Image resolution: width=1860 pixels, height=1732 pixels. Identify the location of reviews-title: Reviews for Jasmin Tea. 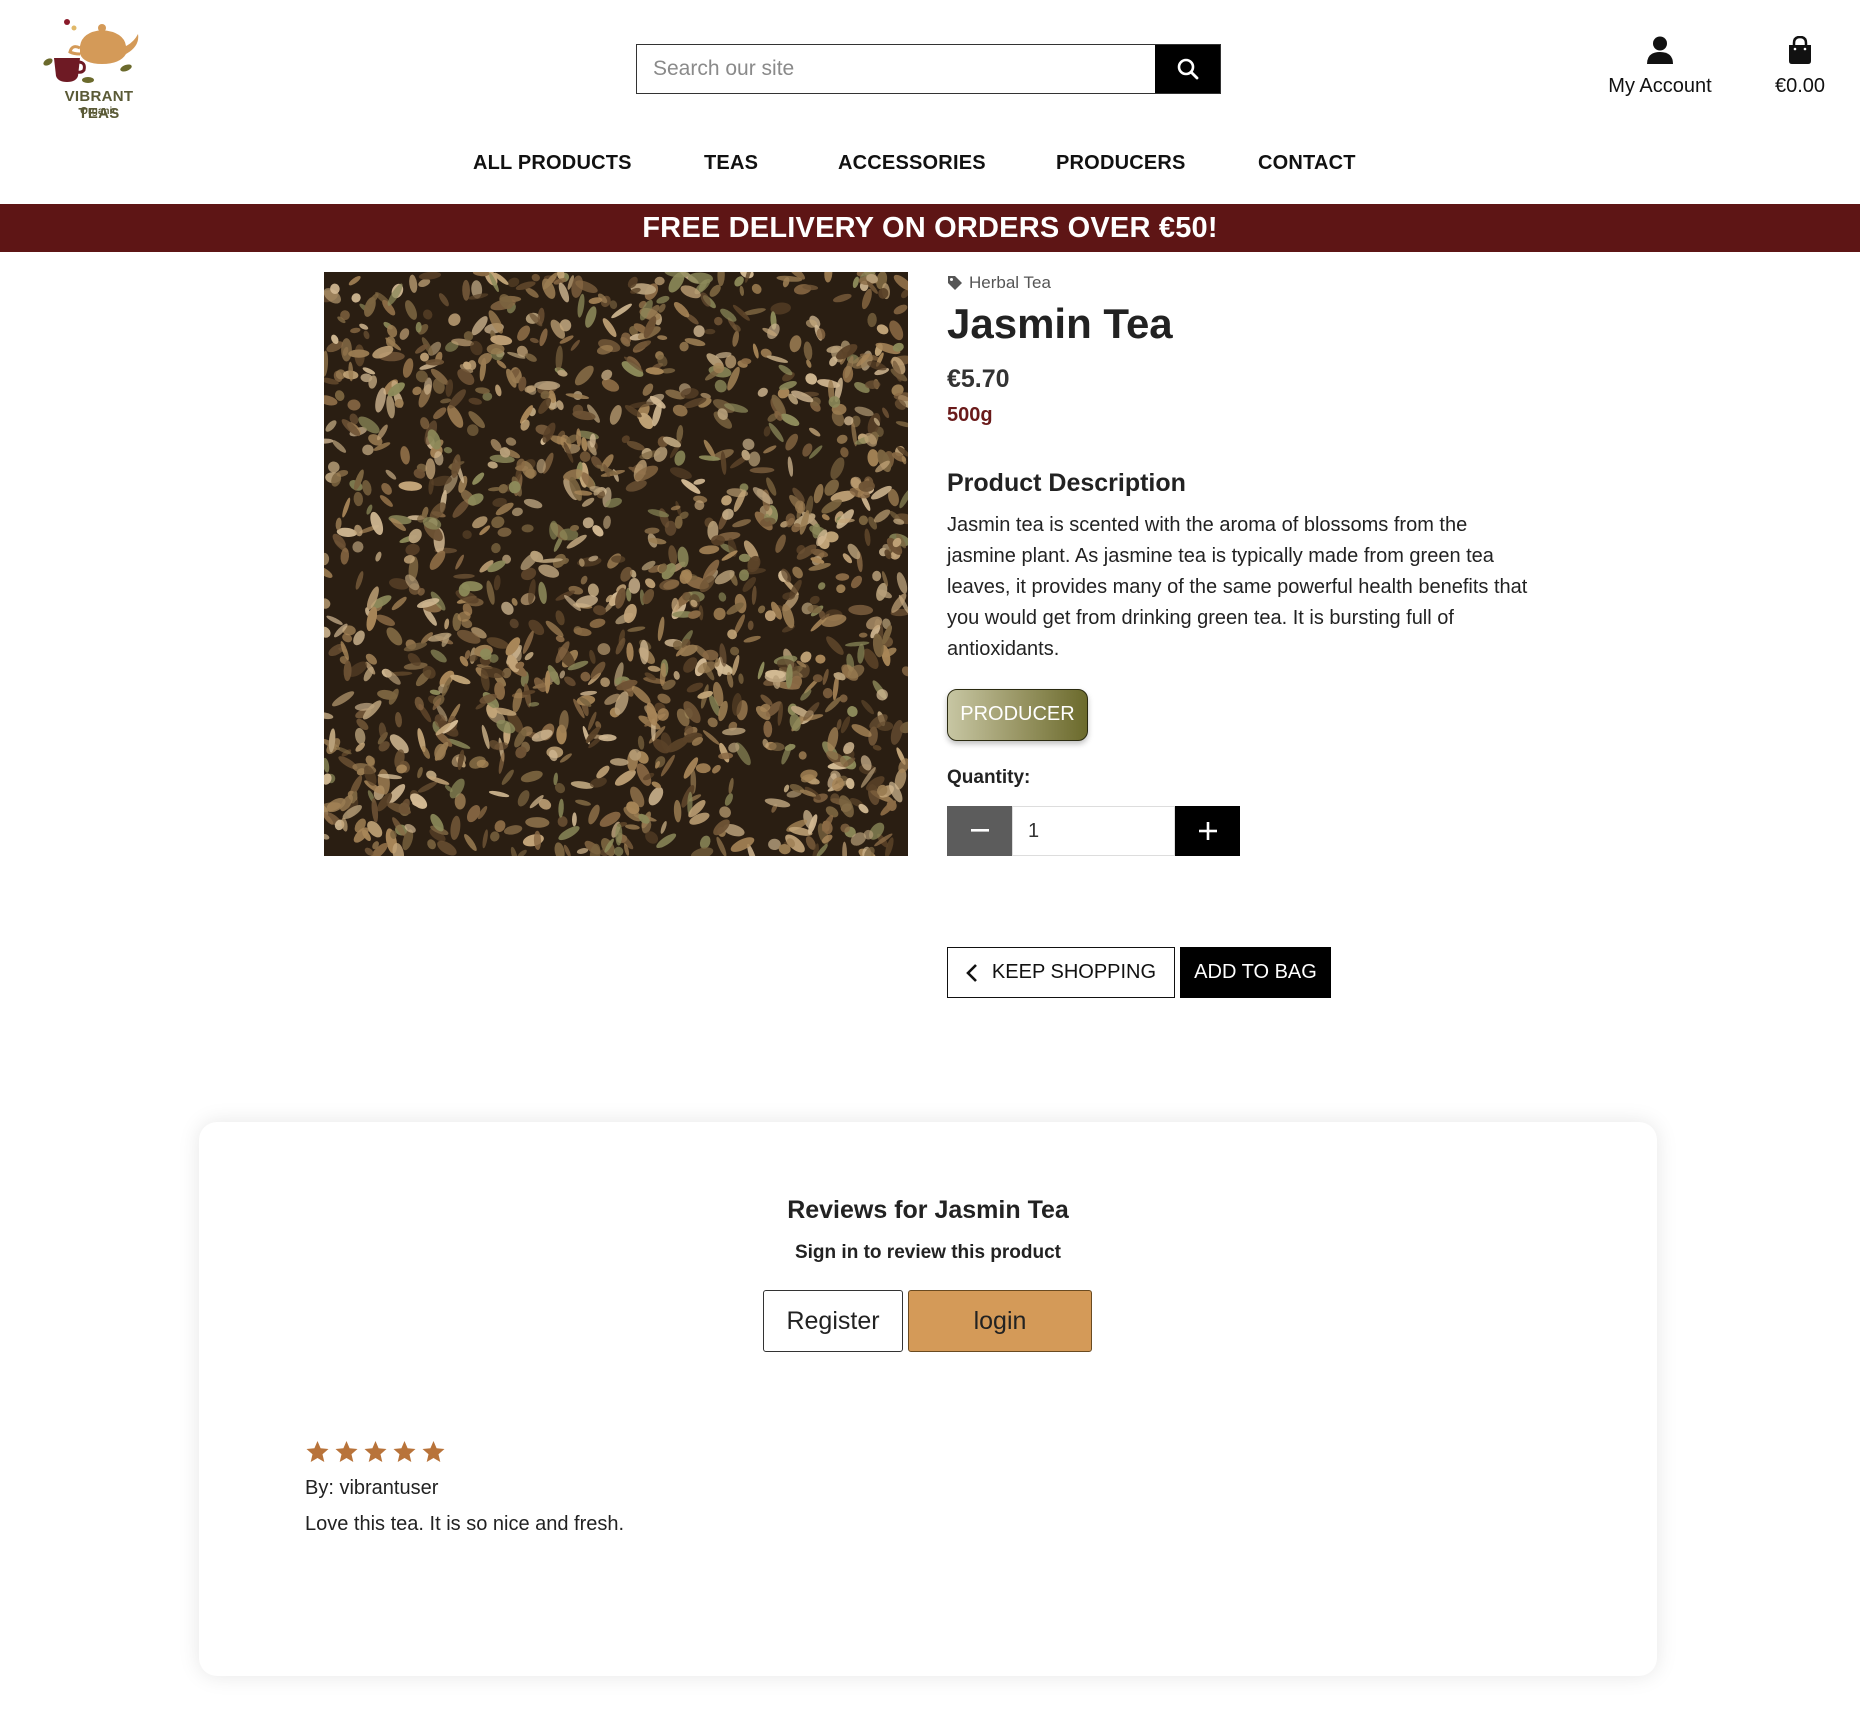
(928, 1210).